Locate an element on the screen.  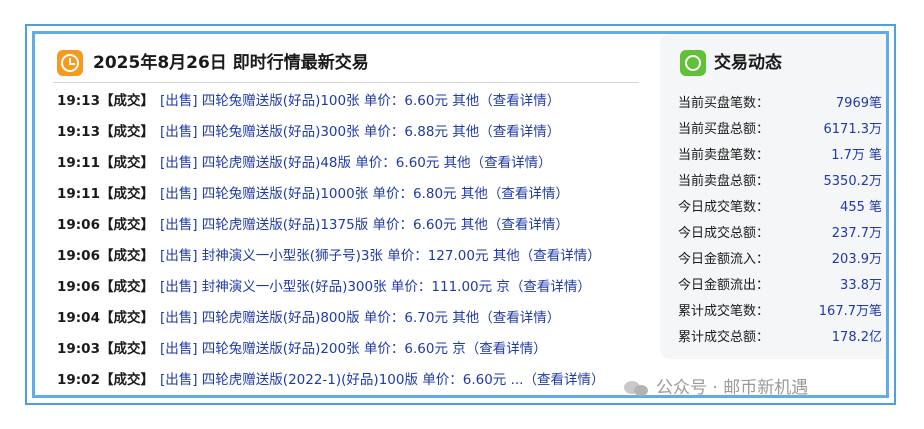
stat-row: 当前买盘笔数： 7969笔 is located at coordinates (780, 104).